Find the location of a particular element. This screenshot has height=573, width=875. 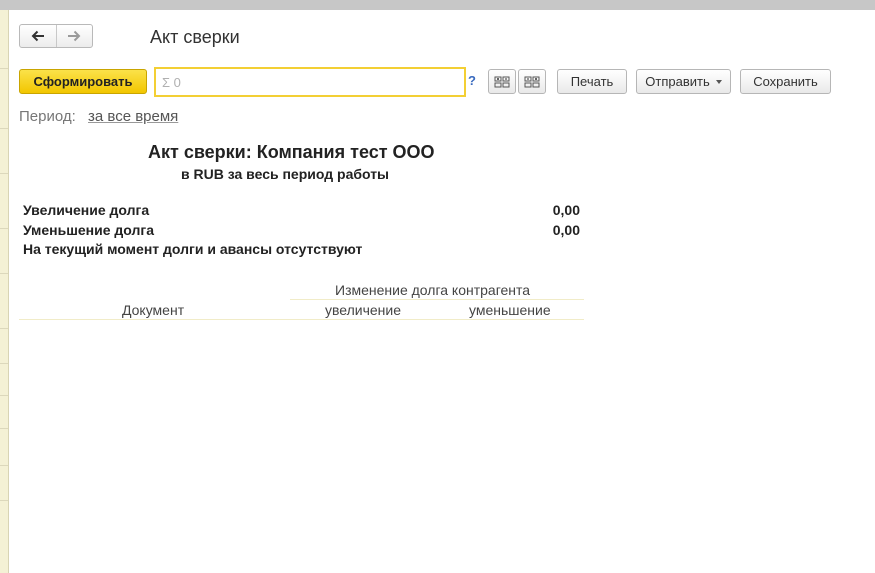

debt-increase-value: 0,00 is located at coordinates (566, 210).